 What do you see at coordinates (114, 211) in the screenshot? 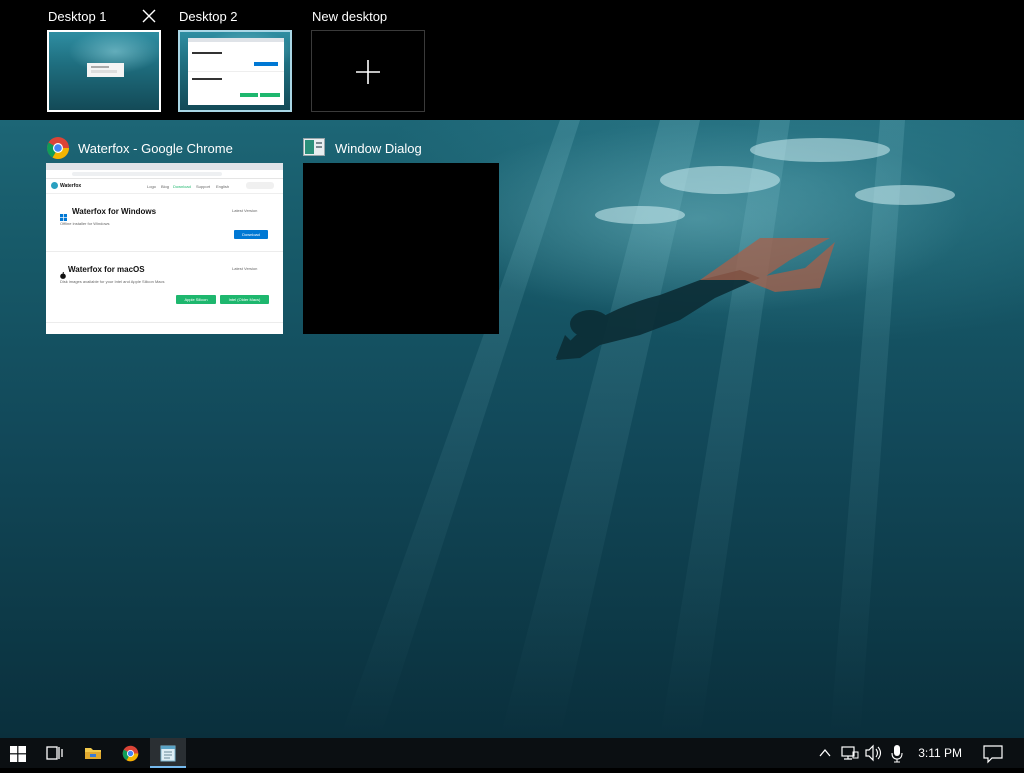
I see `windows-heading: Waterfox for Windows` at bounding box center [114, 211].